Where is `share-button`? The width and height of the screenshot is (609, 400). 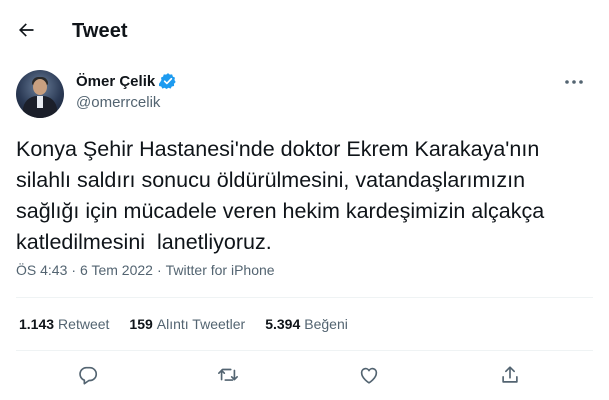
share-button is located at coordinates (510, 375).